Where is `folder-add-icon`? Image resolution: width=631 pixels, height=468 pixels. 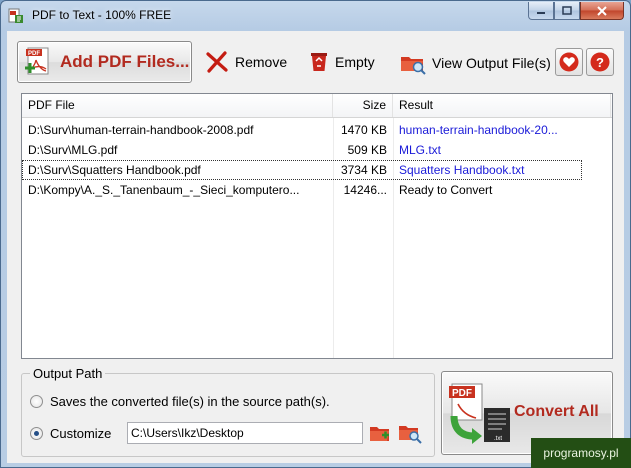
folder-add-icon is located at coordinates (379, 434).